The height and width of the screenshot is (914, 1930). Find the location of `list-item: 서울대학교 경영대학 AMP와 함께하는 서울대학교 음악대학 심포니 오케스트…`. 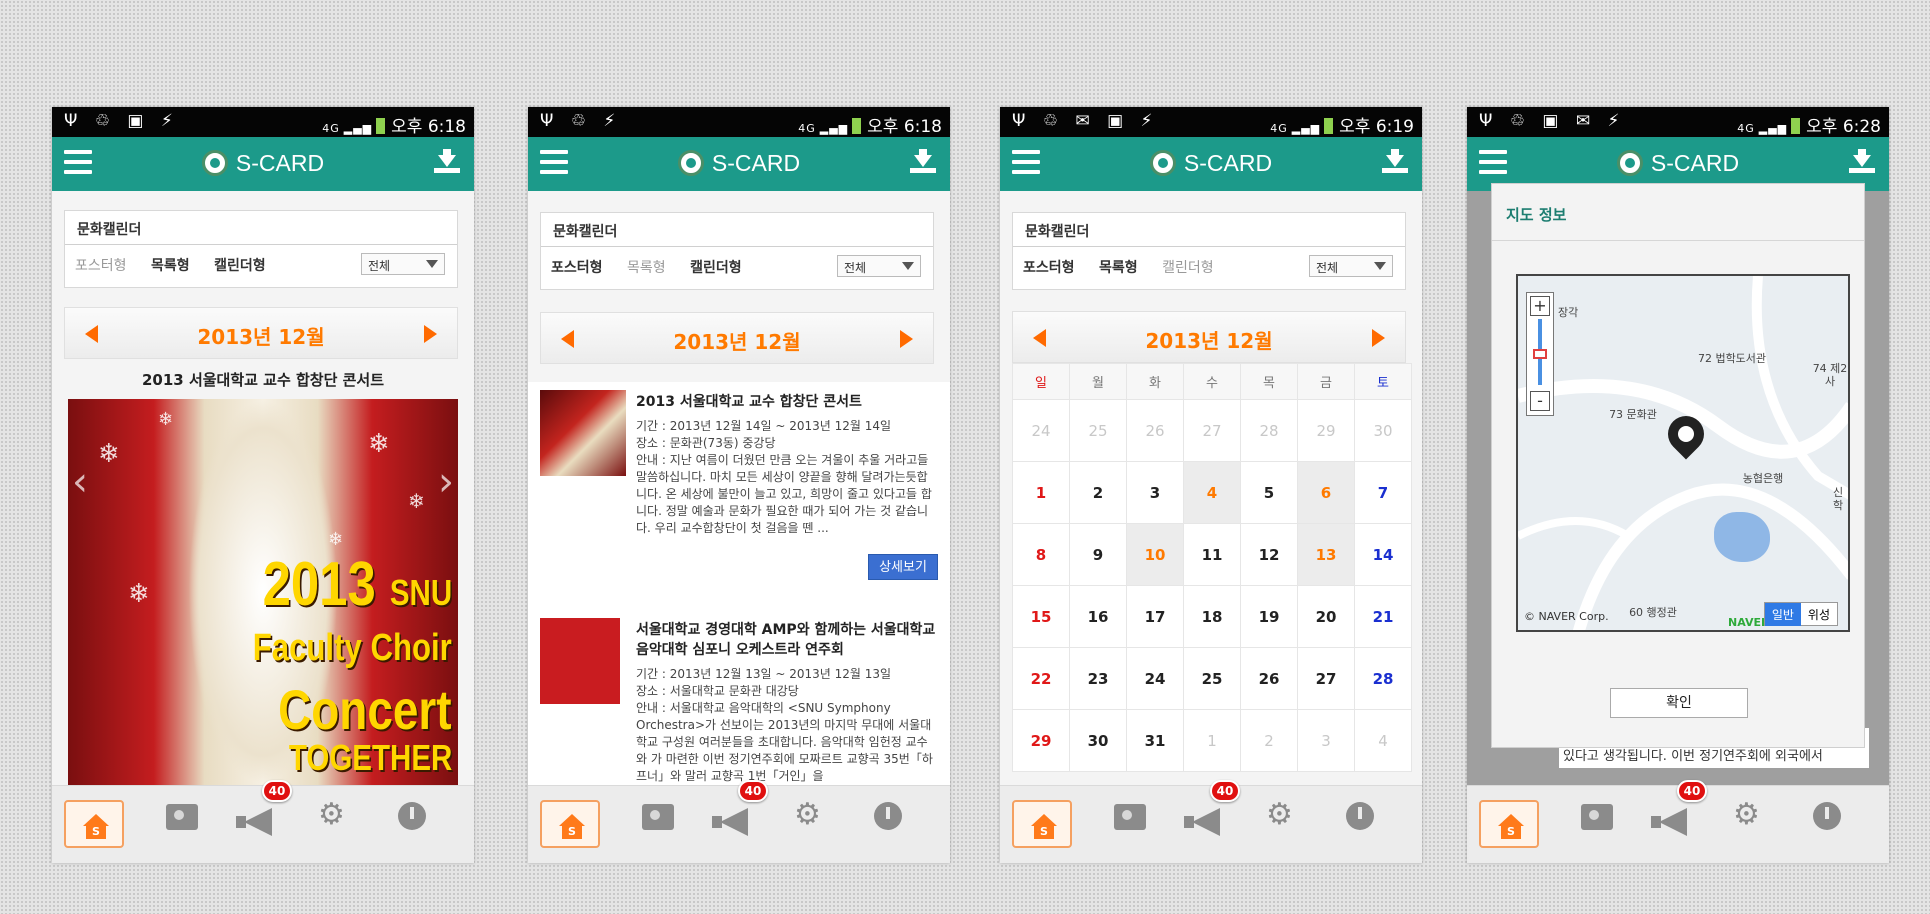

list-item: 서울대학교 경영대학 AMP와 함께하는 서울대학교 음악대학 심포니 오케스트… is located at coordinates (739, 698).